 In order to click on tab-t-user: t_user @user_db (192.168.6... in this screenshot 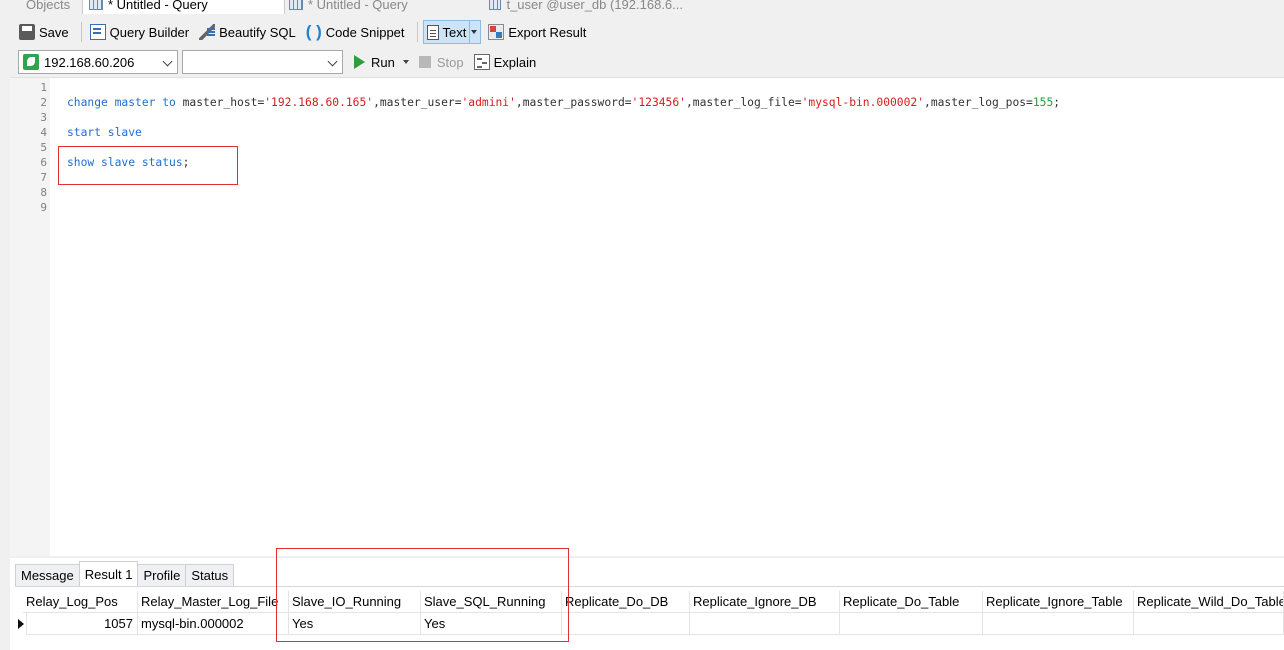, I will do `click(585, 7)`.